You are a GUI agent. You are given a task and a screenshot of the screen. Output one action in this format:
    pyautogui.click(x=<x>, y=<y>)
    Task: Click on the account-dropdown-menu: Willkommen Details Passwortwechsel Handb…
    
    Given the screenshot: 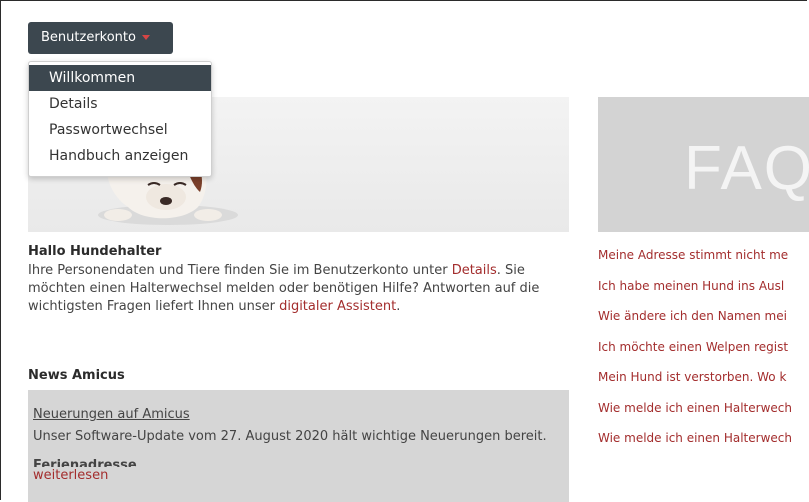 What is the action you would take?
    pyautogui.click(x=120, y=119)
    